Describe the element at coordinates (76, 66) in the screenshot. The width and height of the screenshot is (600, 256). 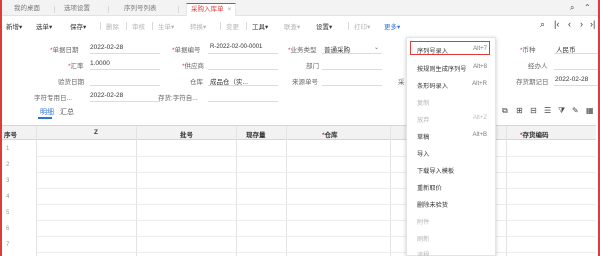
I see `rate-label: *汇率` at that location.